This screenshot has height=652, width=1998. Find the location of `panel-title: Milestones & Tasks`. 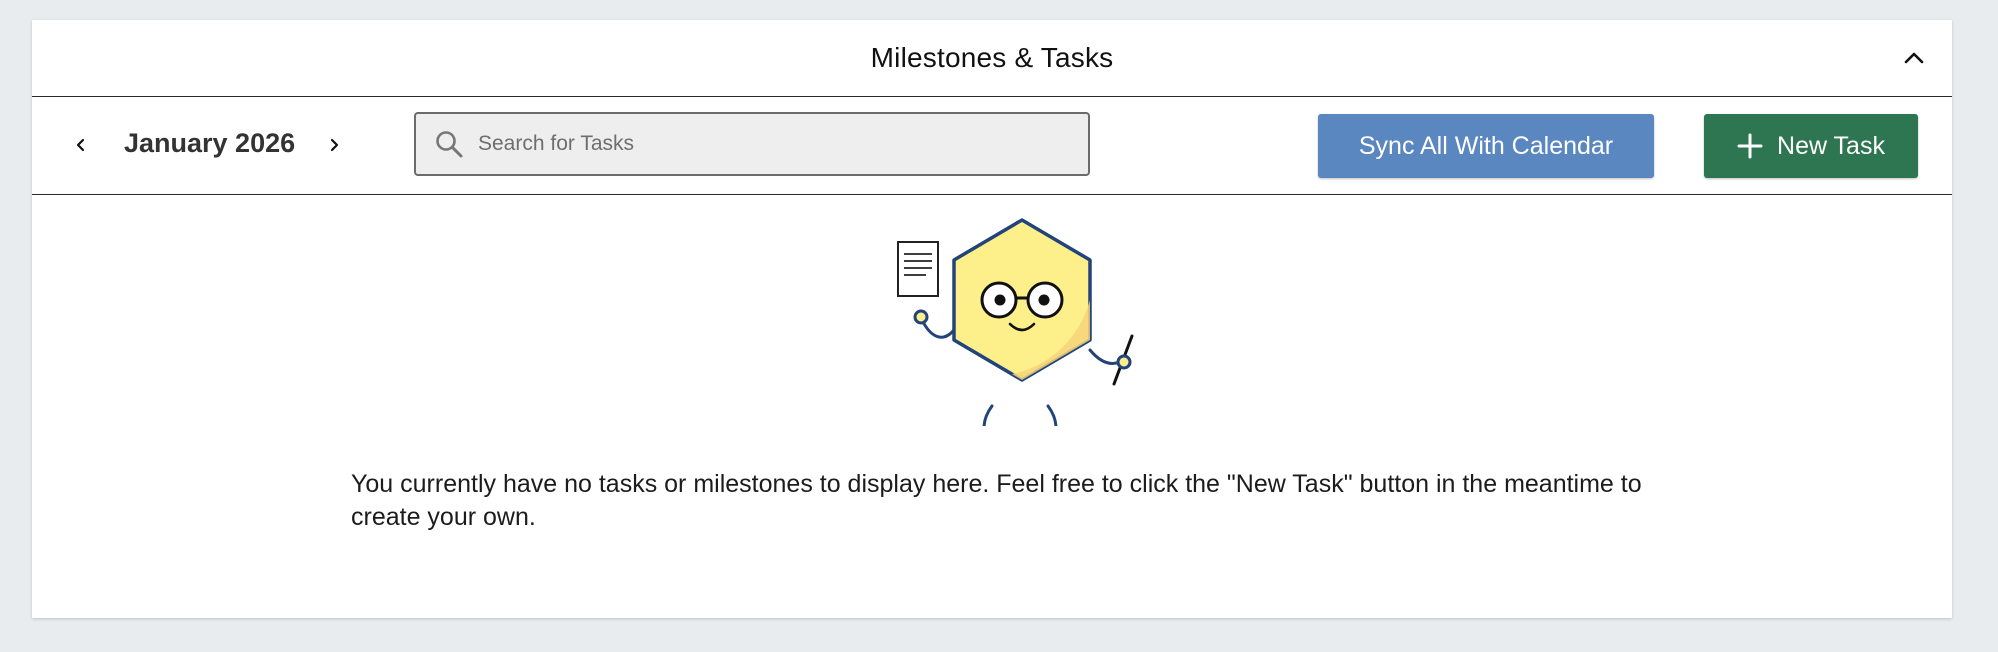

panel-title: Milestones & Tasks is located at coordinates (992, 57).